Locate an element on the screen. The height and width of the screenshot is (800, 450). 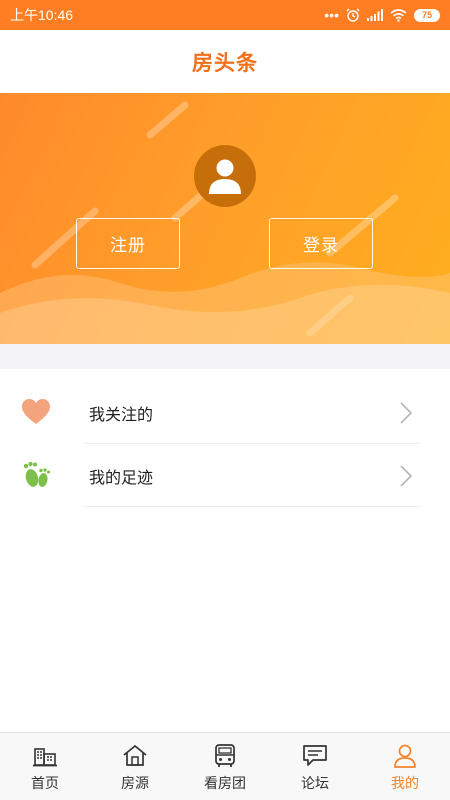
tab-label: 我的 is located at coordinates (405, 783).